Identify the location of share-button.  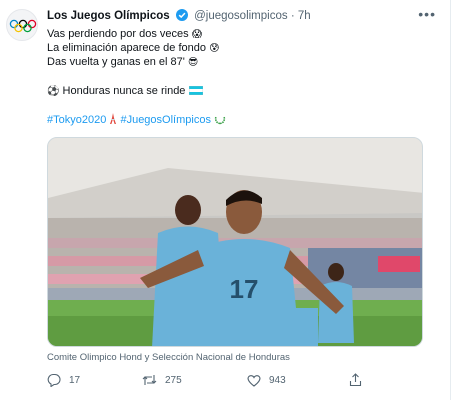
(355, 380).